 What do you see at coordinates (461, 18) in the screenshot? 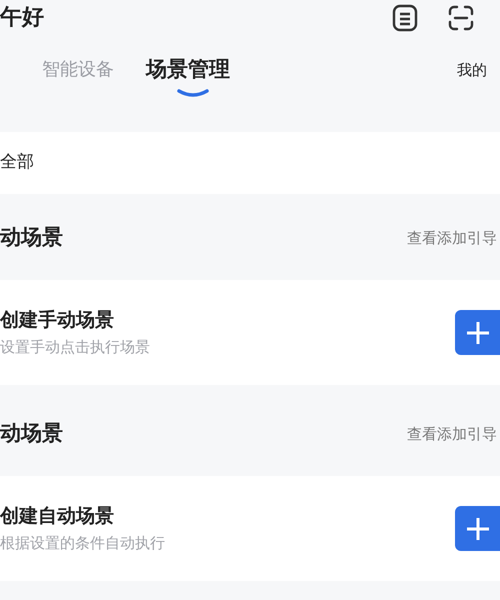
I see `scan-icon` at bounding box center [461, 18].